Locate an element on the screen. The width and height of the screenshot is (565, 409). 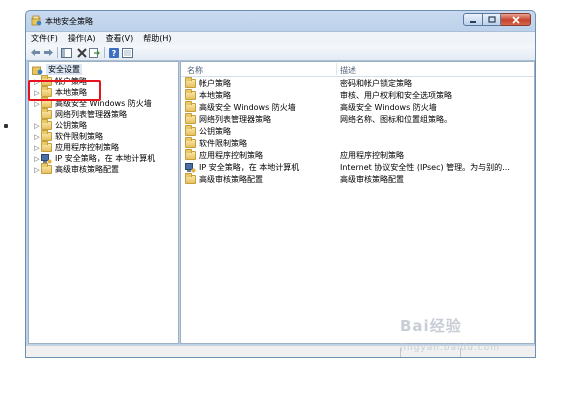
properties-button is located at coordinates (127, 52).